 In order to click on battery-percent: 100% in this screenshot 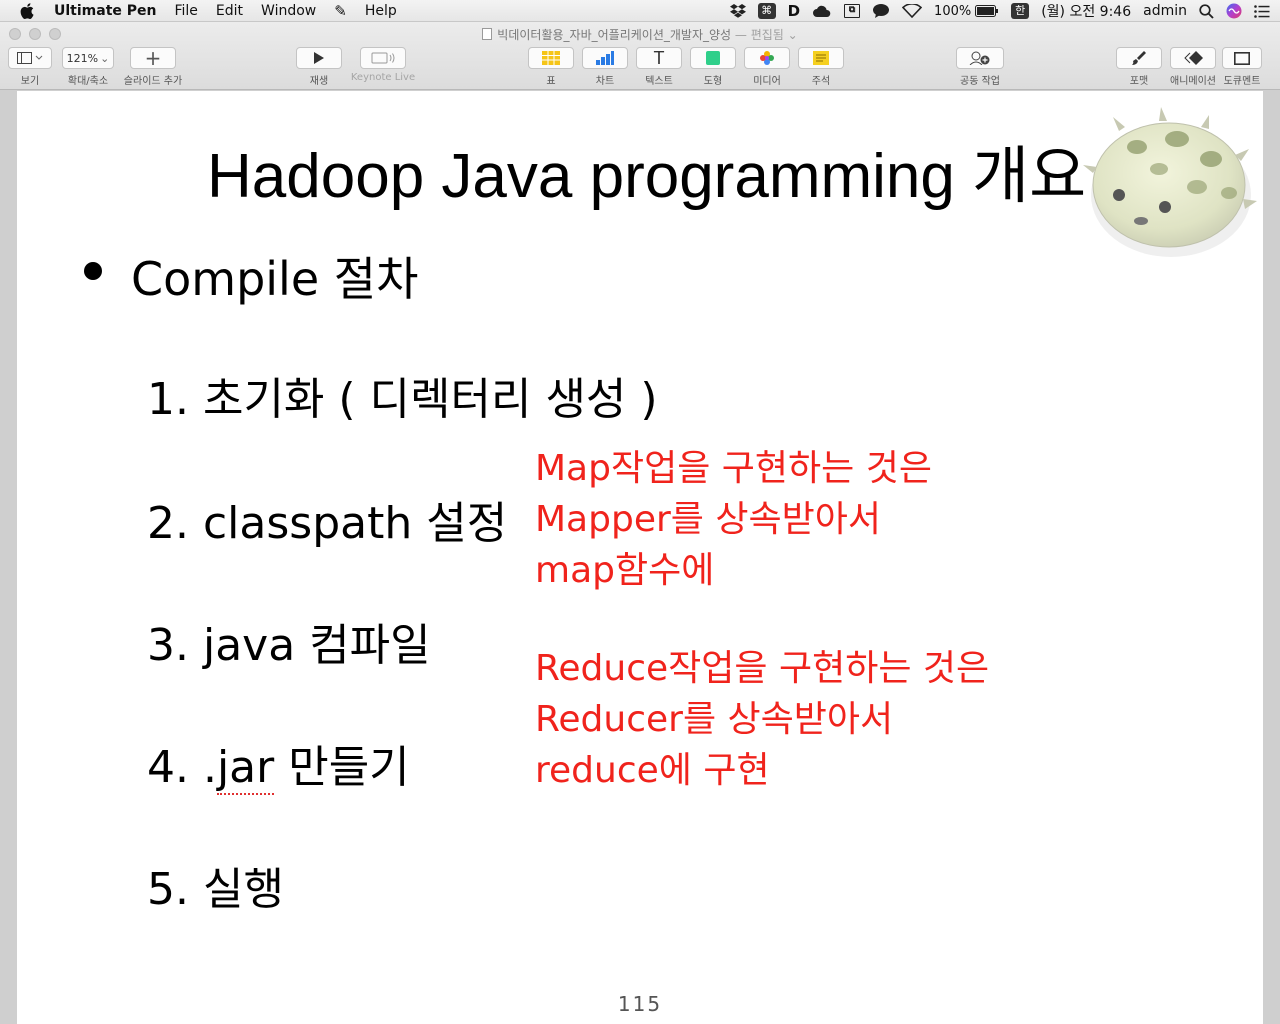, I will do `click(953, 11)`.